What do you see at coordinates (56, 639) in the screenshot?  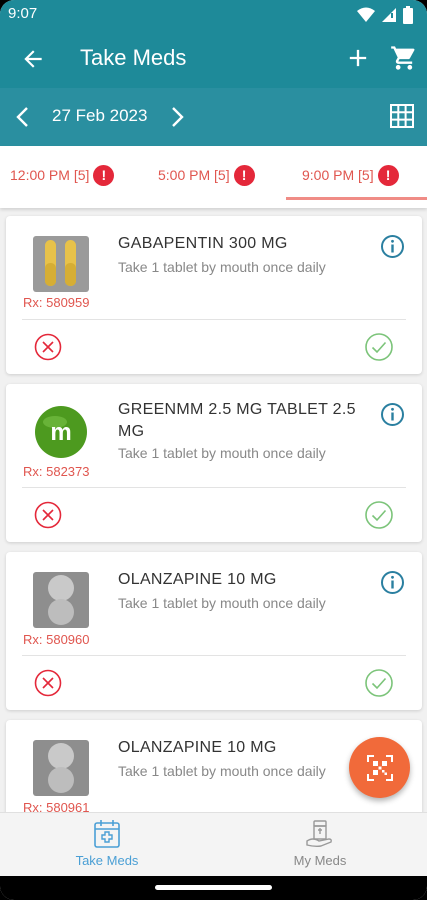 I see `rx-number: Rx: 580960` at bounding box center [56, 639].